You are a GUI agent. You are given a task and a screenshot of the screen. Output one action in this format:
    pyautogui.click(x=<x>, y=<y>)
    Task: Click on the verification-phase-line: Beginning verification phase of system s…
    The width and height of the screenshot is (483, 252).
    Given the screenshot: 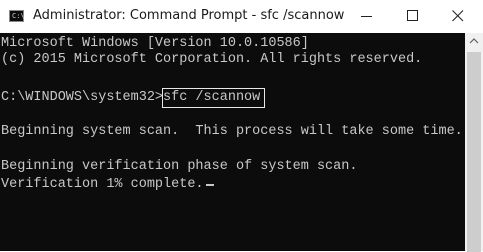 What is the action you would take?
    pyautogui.click(x=179, y=166)
    